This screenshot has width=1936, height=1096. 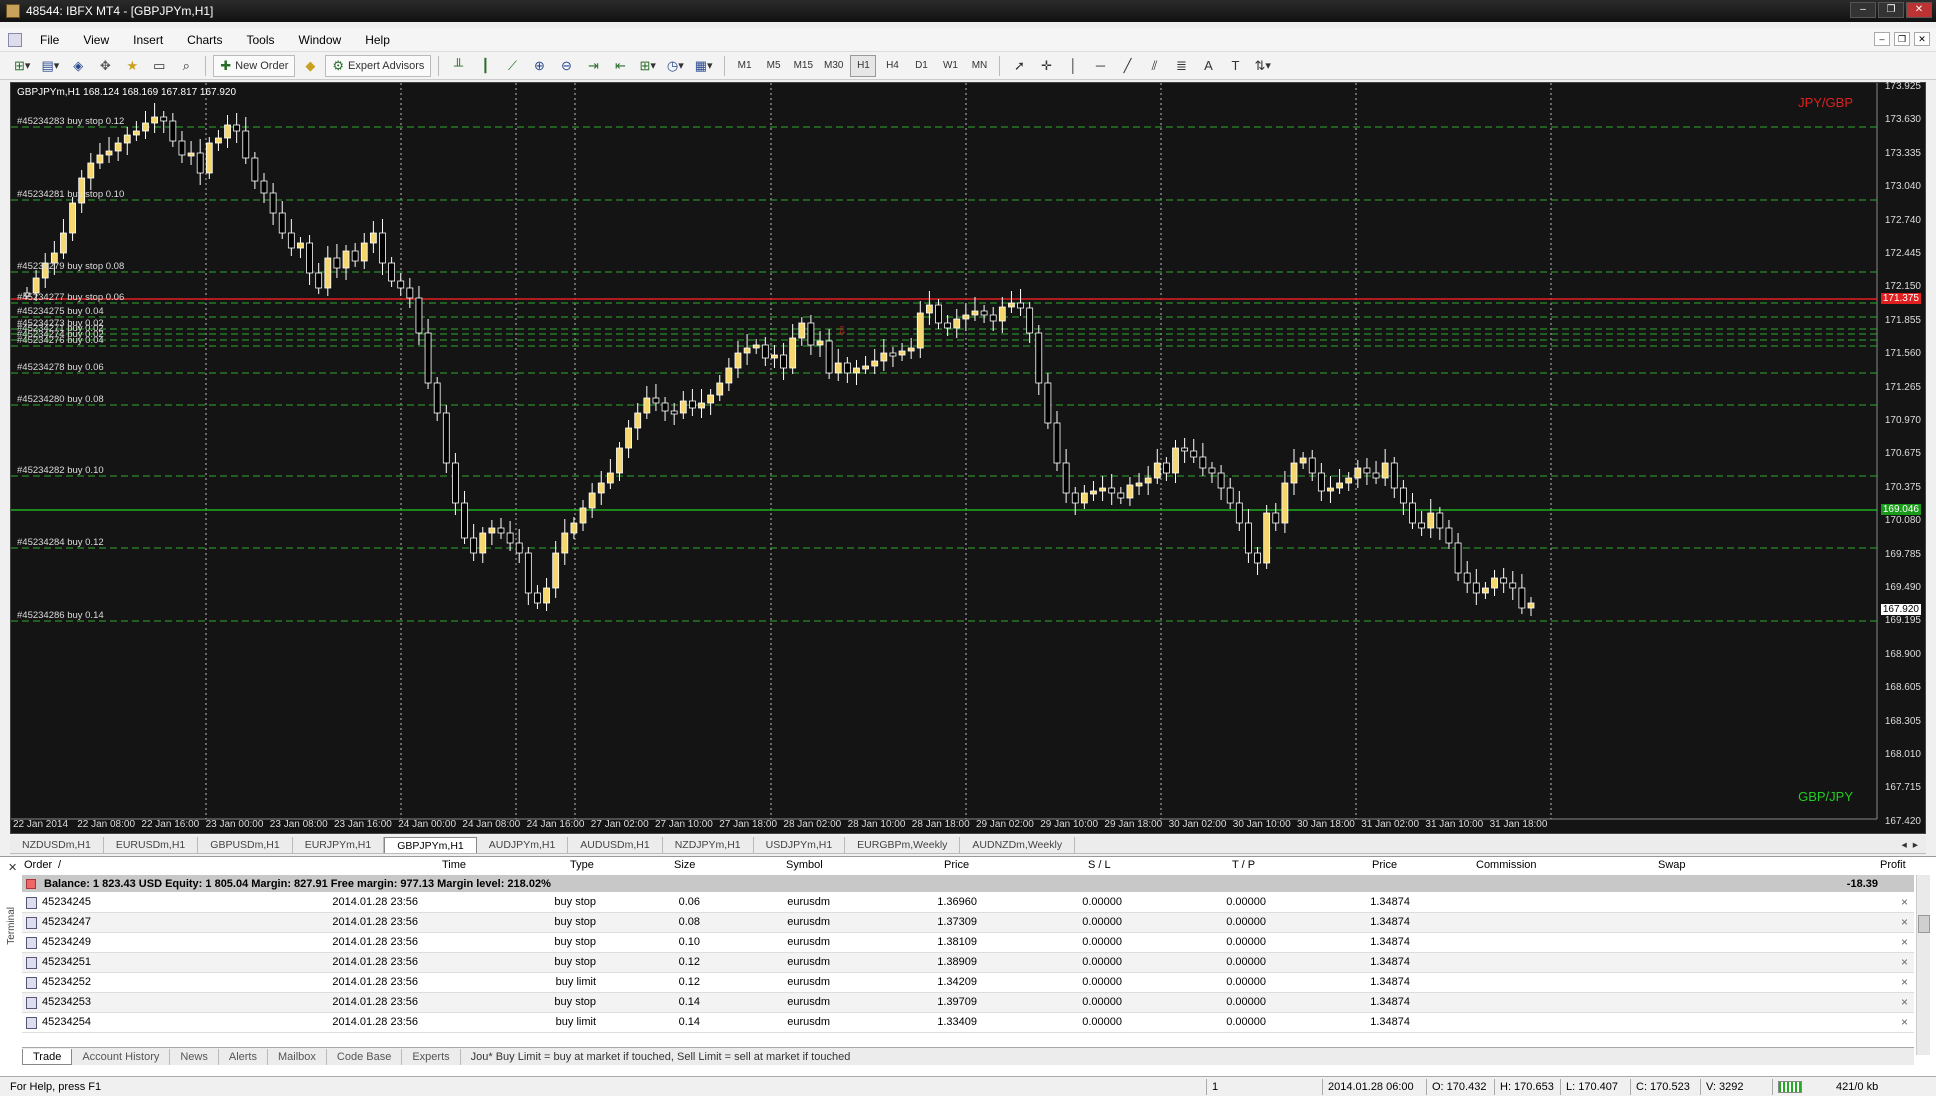 I want to click on line-chart-icon: ⟋, so click(x=512, y=66).